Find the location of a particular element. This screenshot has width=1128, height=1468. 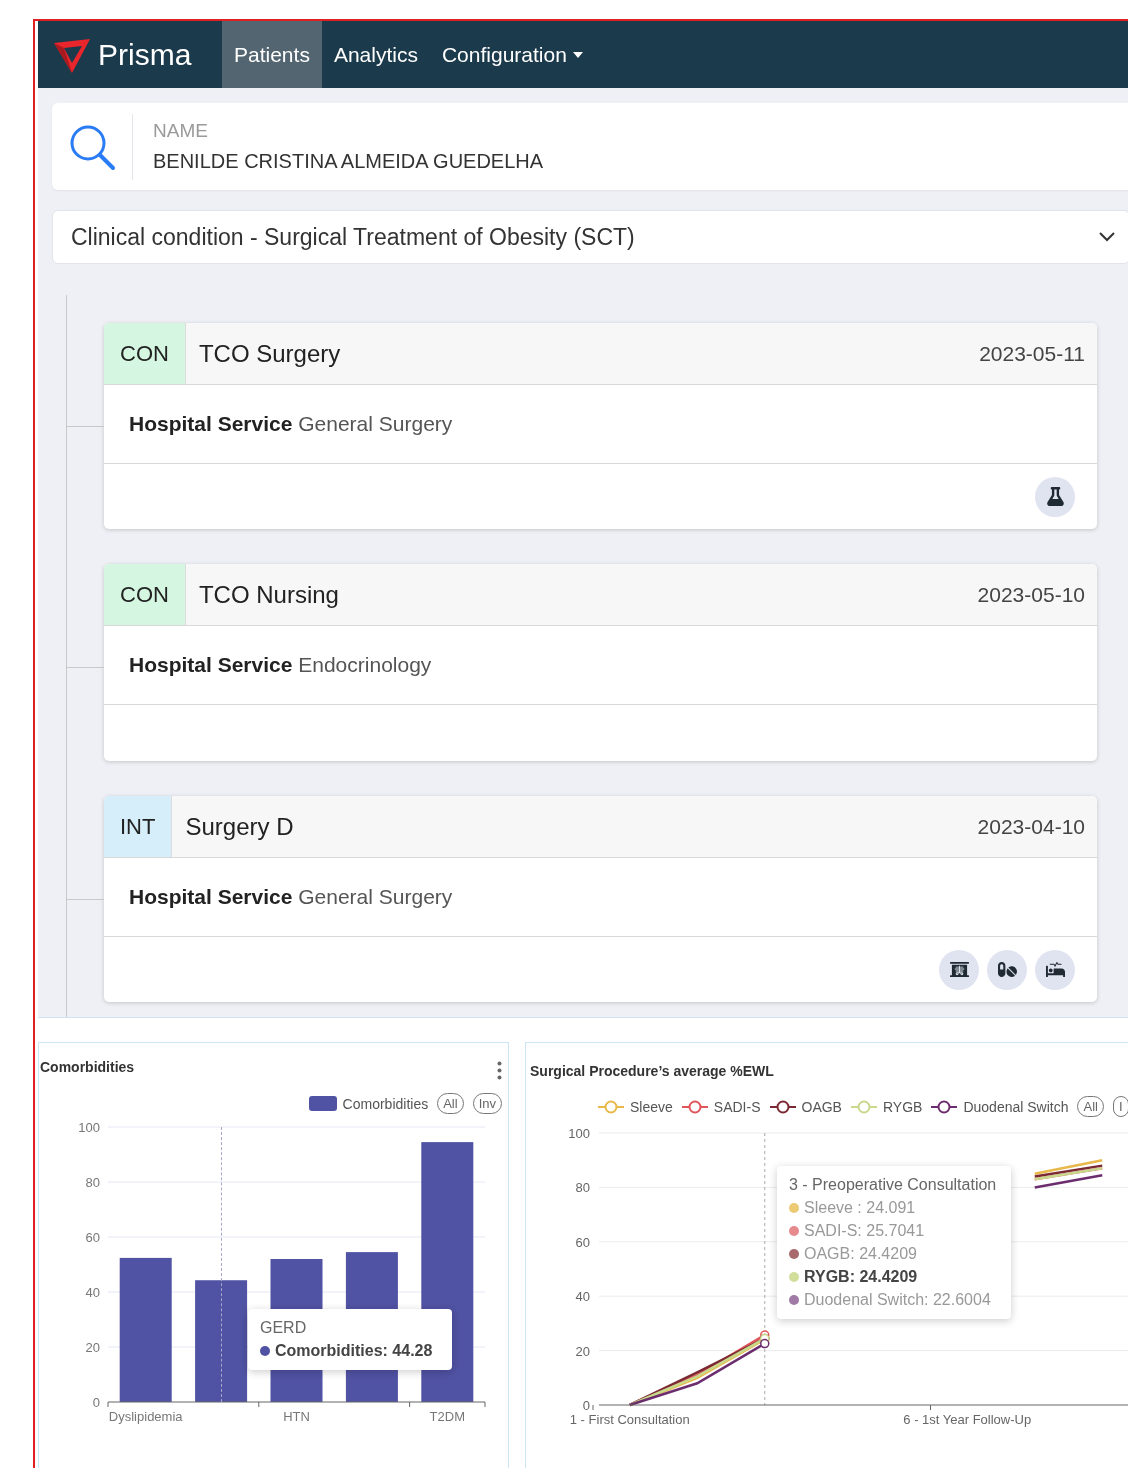

encounter-date: 2023-04-10 is located at coordinates (1031, 826).